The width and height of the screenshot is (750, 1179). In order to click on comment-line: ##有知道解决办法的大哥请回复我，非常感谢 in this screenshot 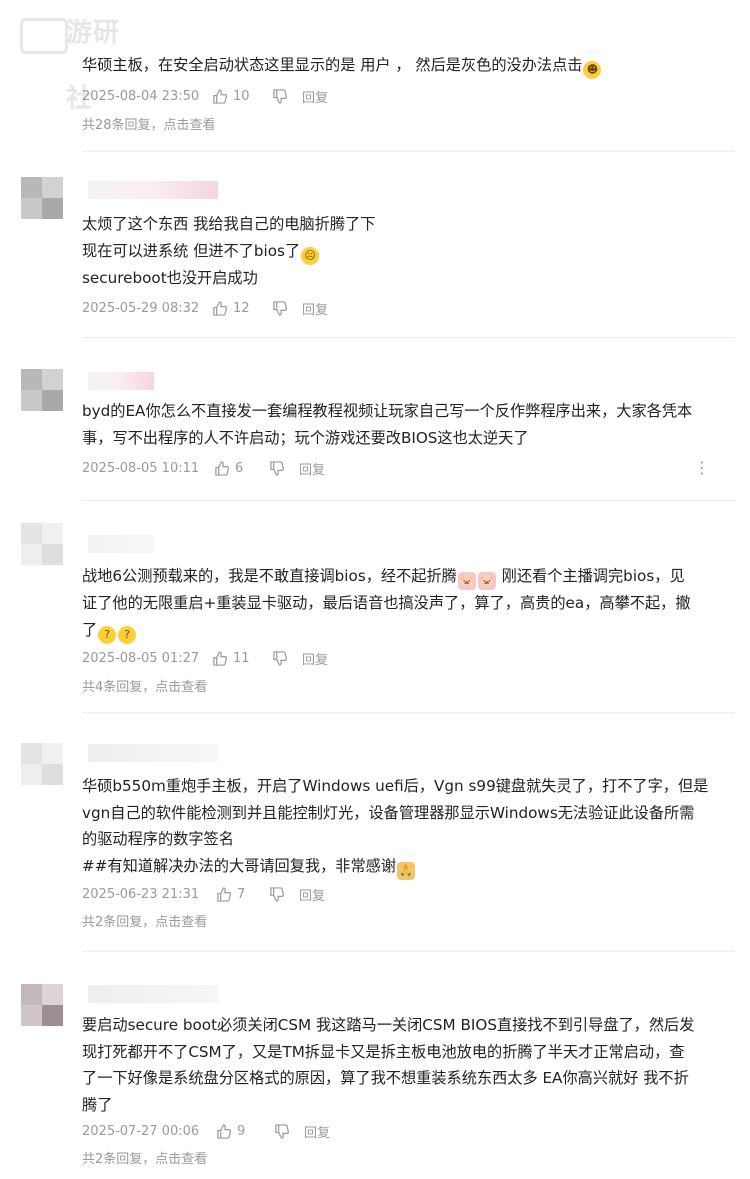, I will do `click(239, 865)`.